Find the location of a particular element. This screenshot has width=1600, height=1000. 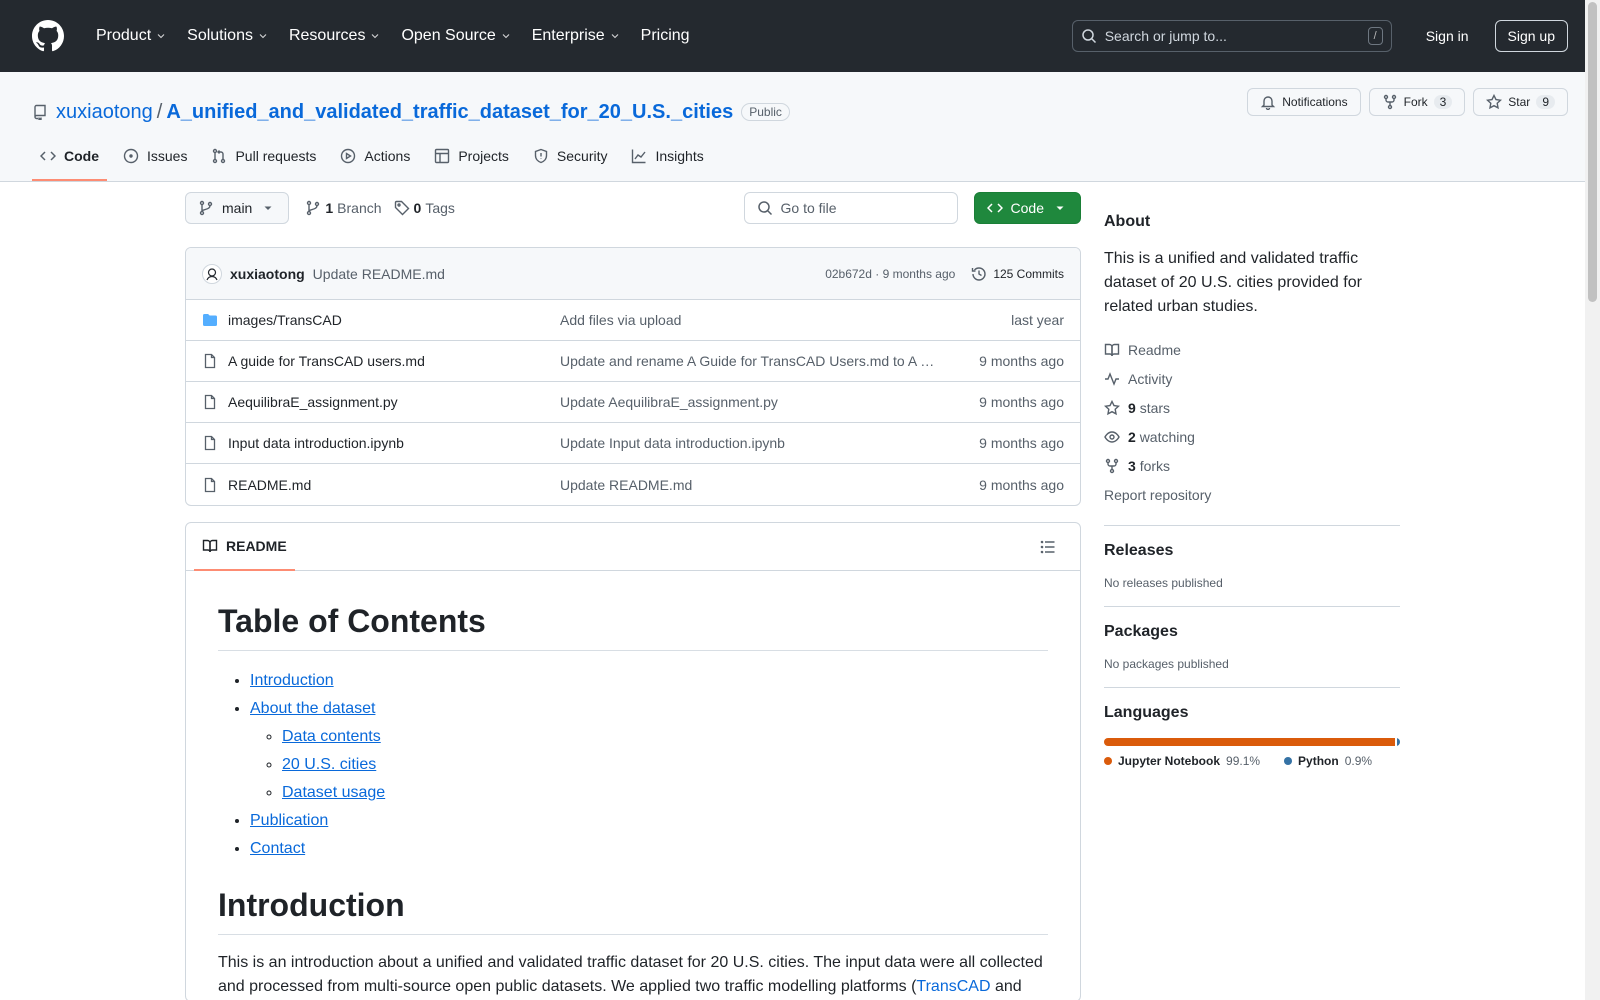

languages-heading: Languages is located at coordinates (1146, 712).